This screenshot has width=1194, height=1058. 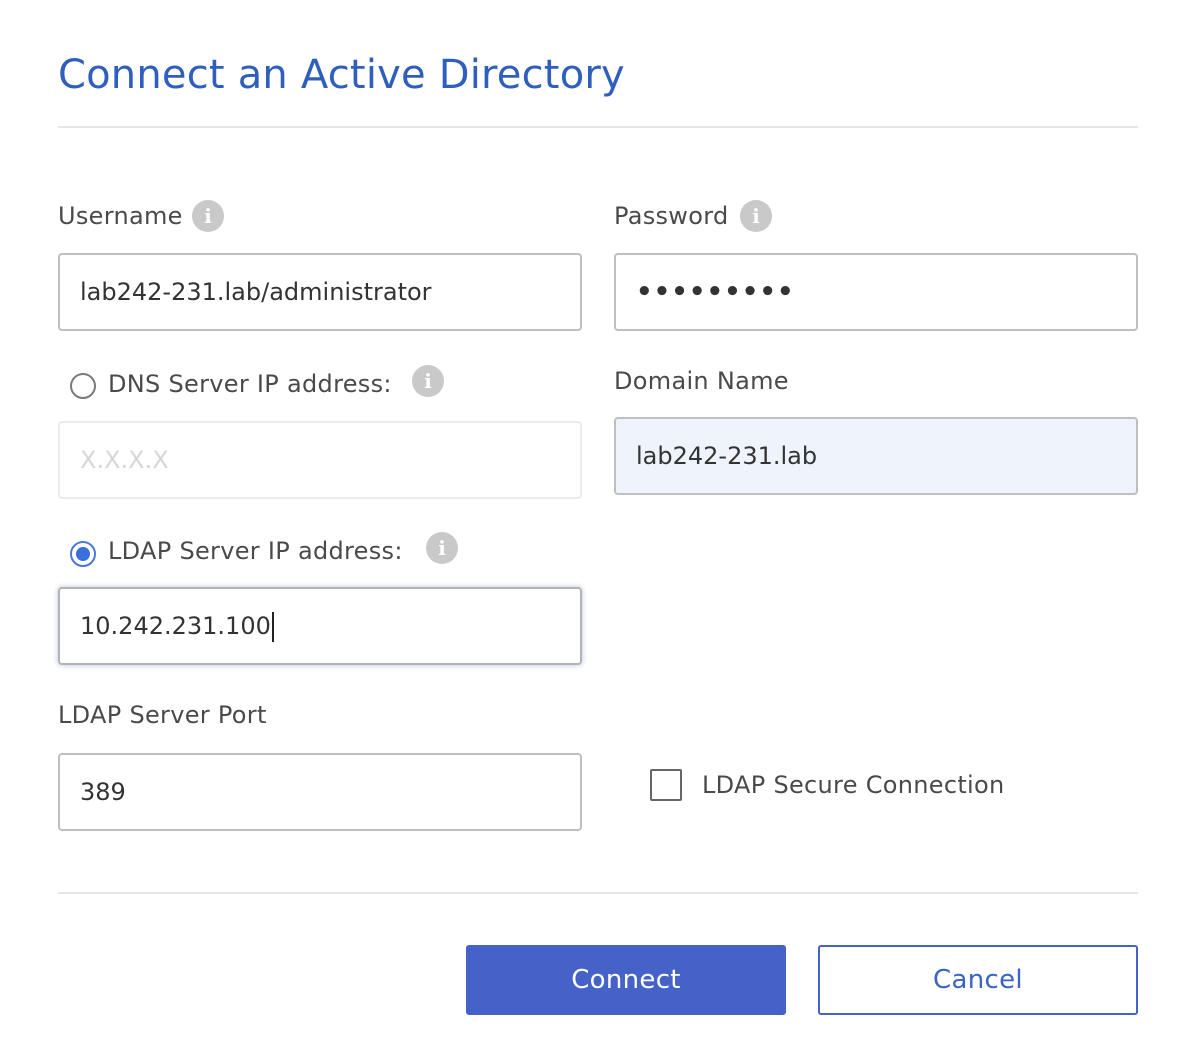 What do you see at coordinates (876, 292) in the screenshot?
I see `password-input: •••••••••` at bounding box center [876, 292].